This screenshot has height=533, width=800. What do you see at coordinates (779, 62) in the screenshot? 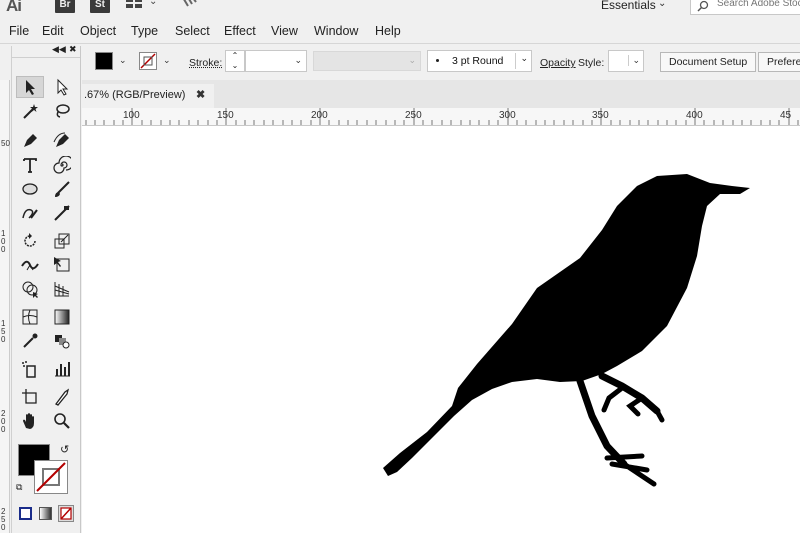
I see `preferences-button: Preferences` at bounding box center [779, 62].